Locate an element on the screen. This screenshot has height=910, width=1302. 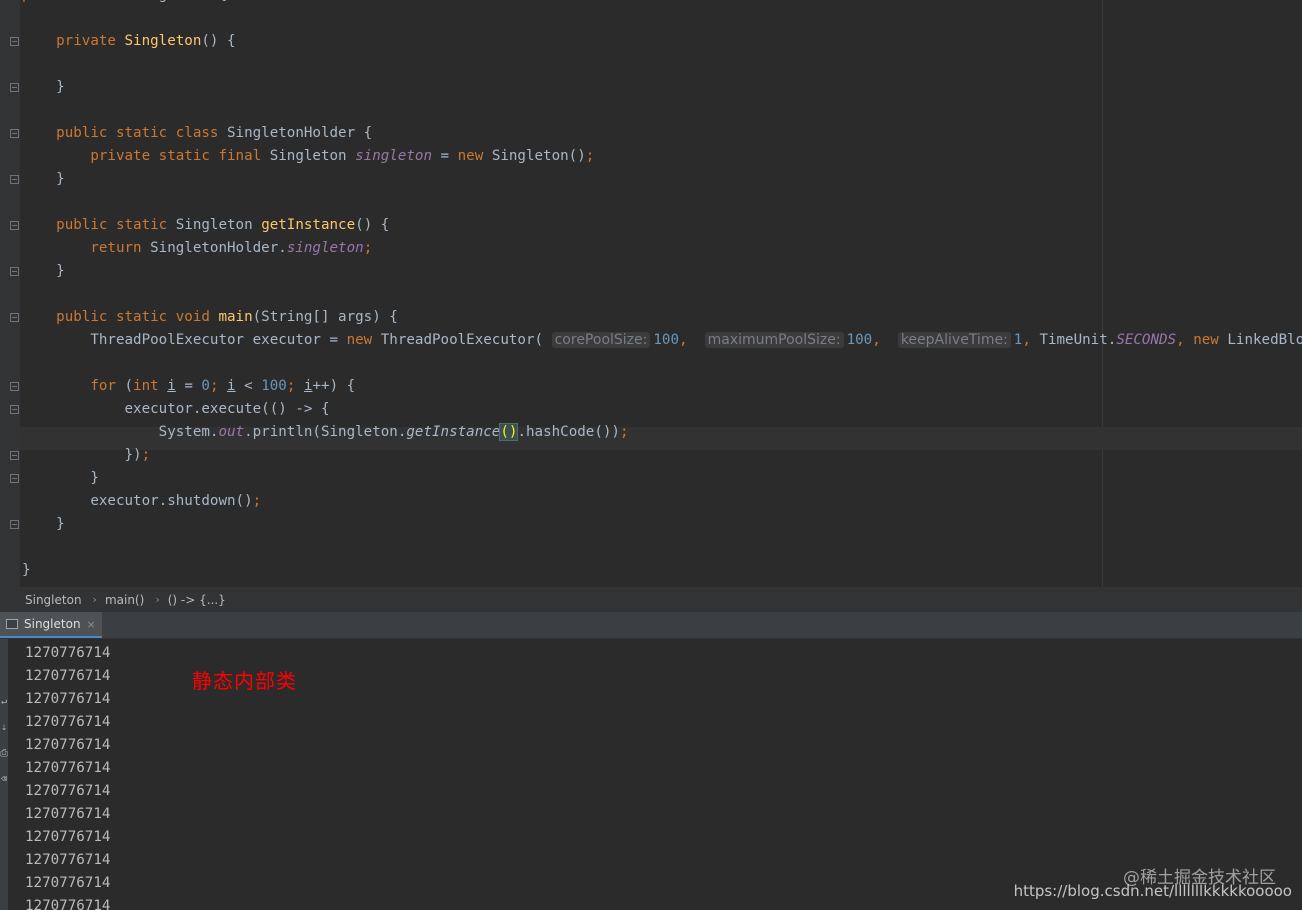
code-token: ThreadPoolExecutor( is located at coordinates (466, 340).